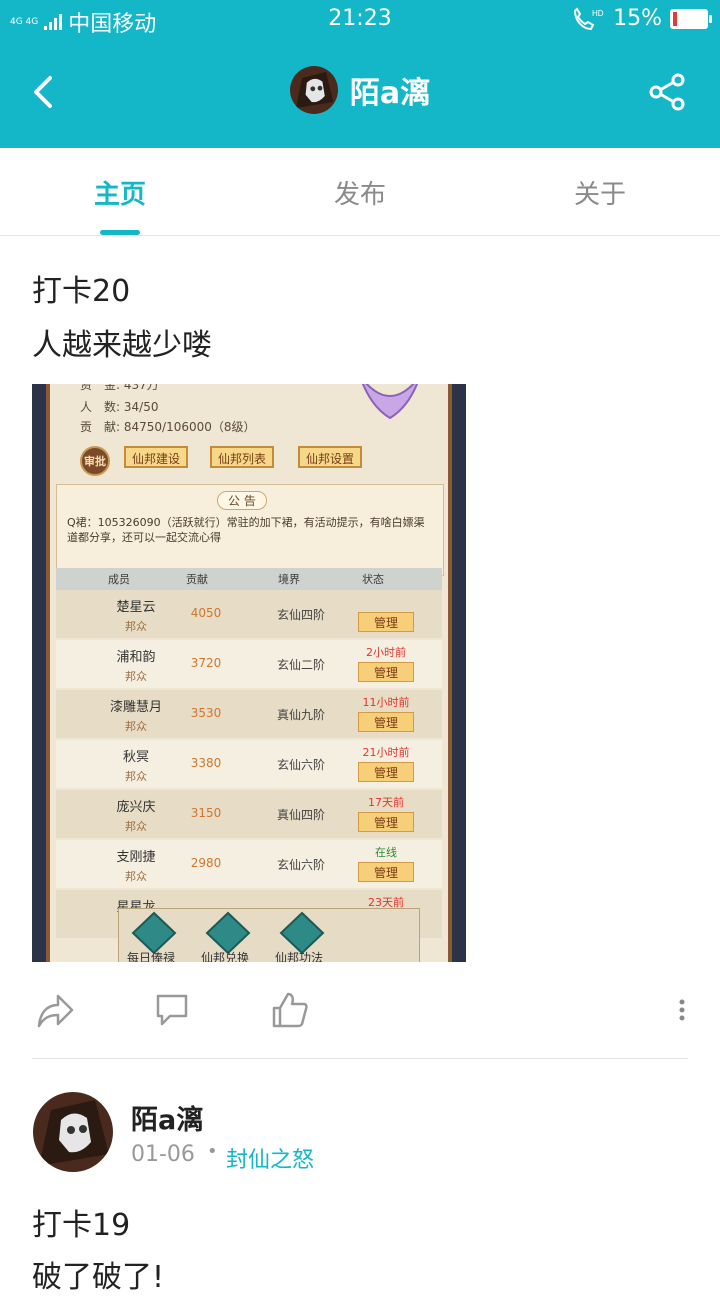 This screenshot has height=1296, width=720. What do you see at coordinates (206, 863) in the screenshot?
I see `member-contribution: 2980` at bounding box center [206, 863].